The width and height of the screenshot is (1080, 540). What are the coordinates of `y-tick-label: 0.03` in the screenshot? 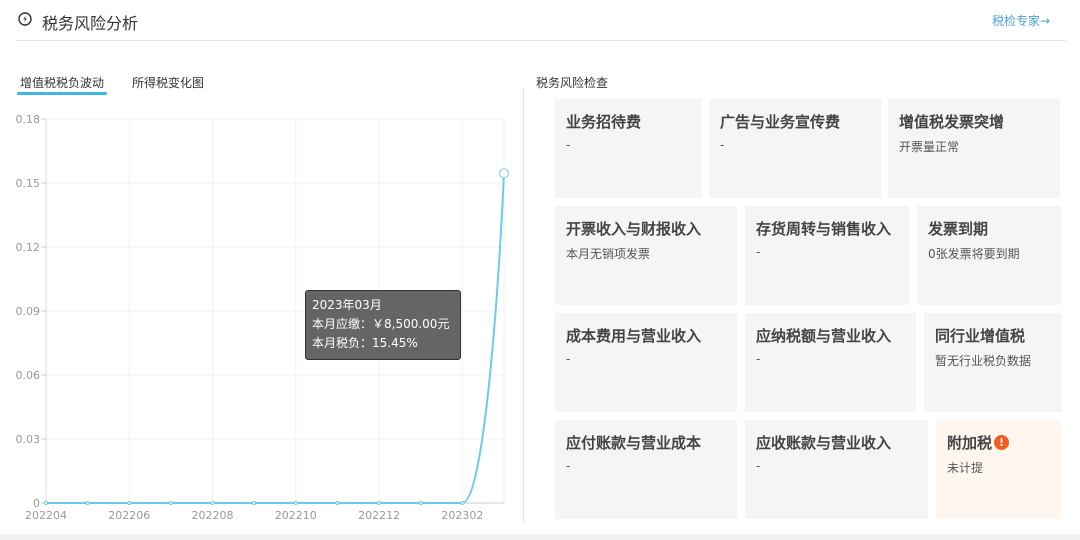 It's located at (28, 439).